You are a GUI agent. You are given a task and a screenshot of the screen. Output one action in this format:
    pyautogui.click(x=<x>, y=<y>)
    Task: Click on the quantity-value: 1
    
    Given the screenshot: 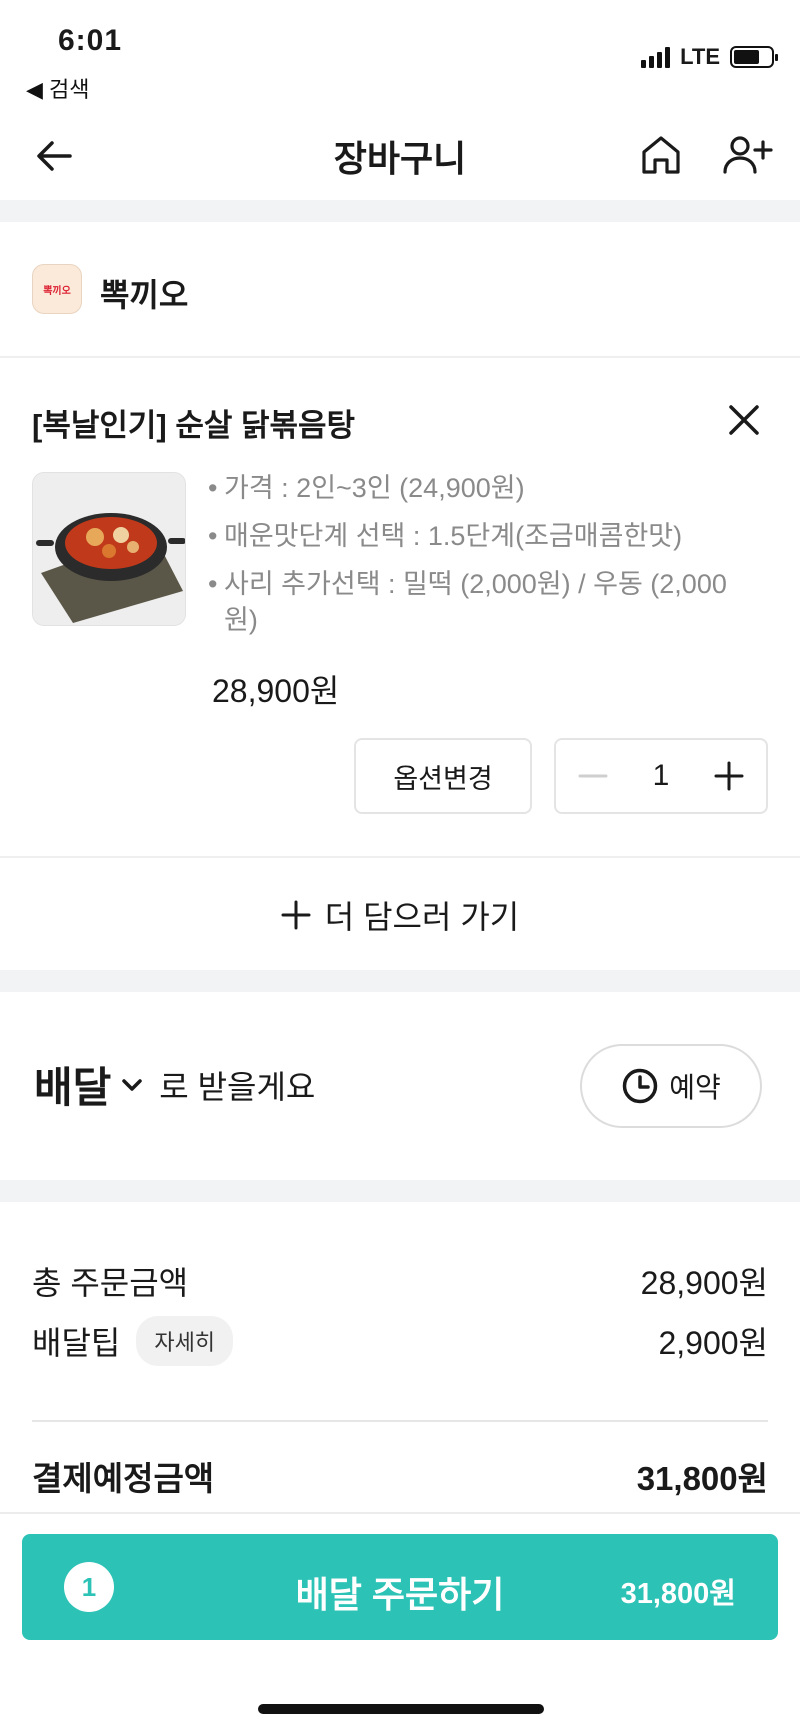 What is the action you would take?
    pyautogui.click(x=661, y=775)
    